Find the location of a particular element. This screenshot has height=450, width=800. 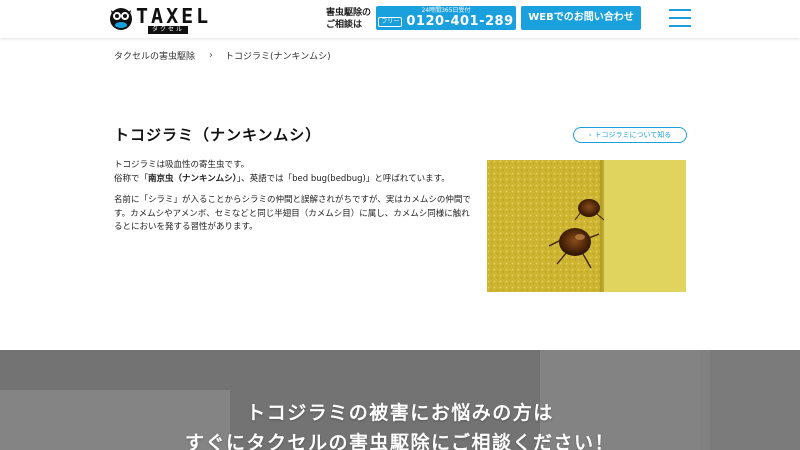

para1-line1: トコジラミは吸血性の寄生虫です。 is located at coordinates (182, 165).